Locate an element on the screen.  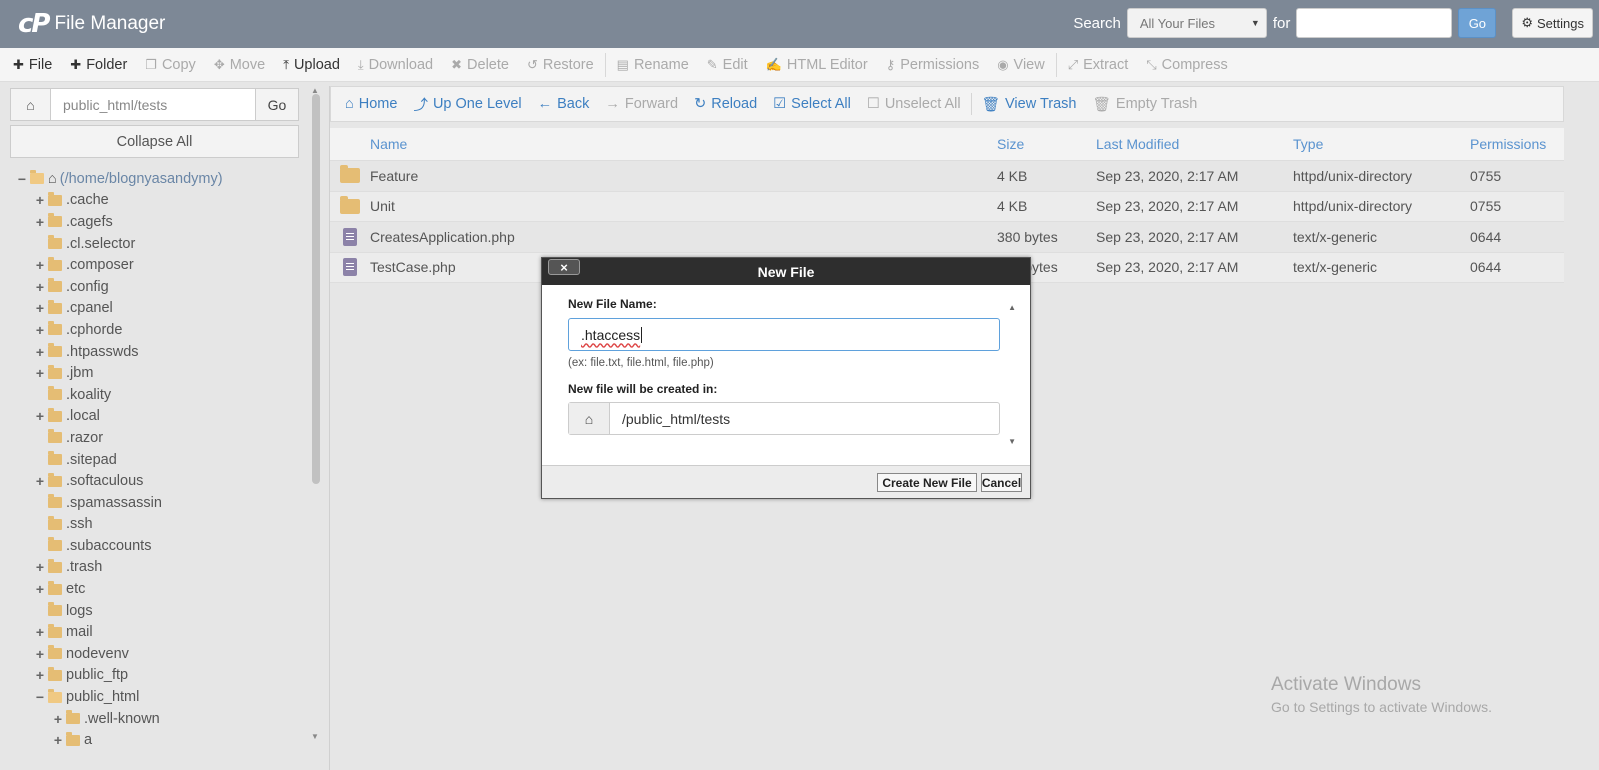
close-icon: × is located at coordinates (564, 267).